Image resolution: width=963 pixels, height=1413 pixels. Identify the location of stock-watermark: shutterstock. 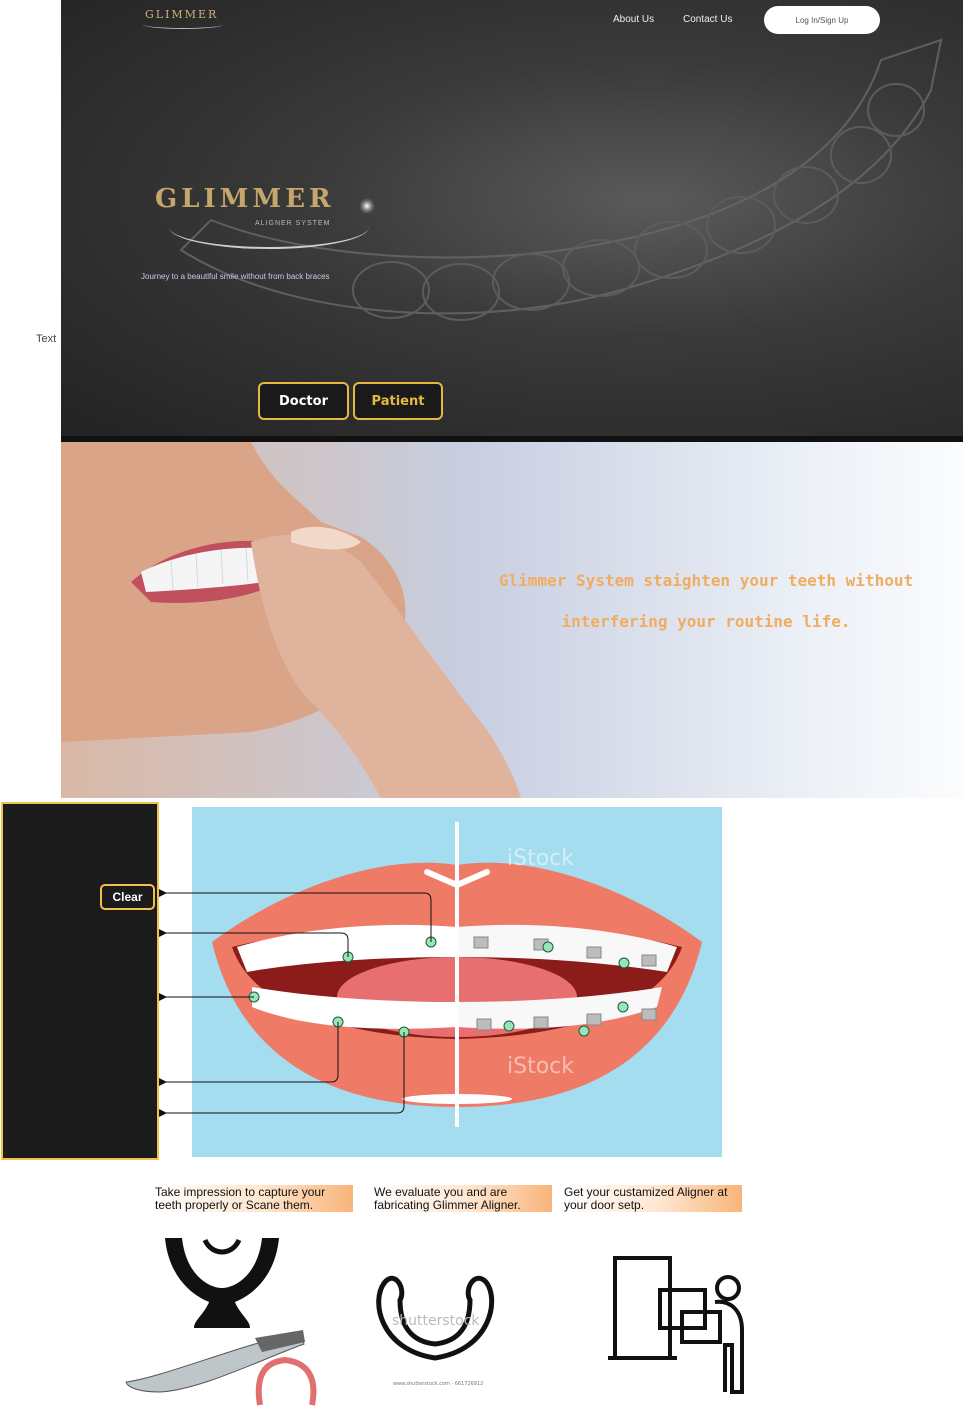
(436, 1321).